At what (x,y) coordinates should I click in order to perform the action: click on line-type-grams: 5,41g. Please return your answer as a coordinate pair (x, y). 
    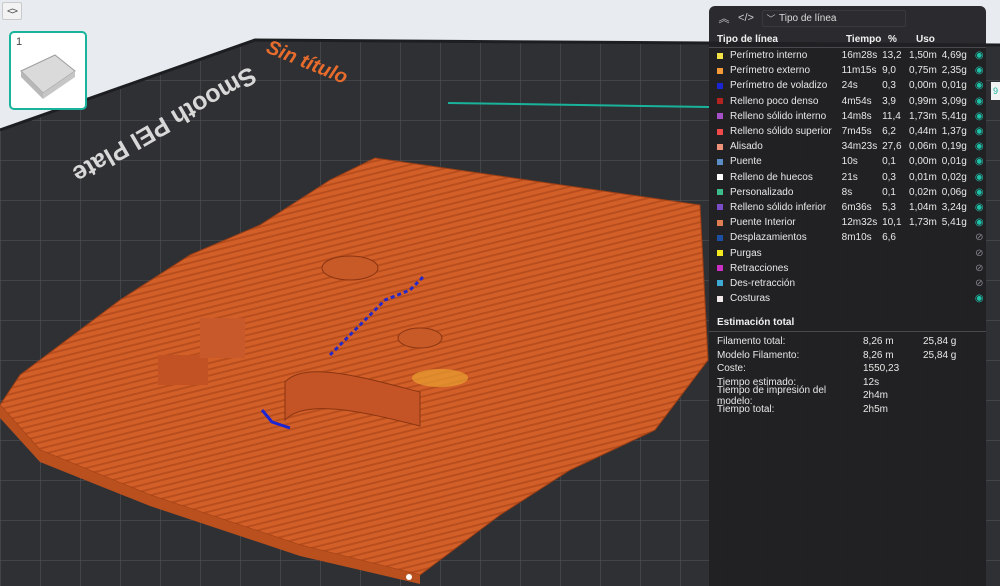
    Looking at the image, I should click on (954, 223).